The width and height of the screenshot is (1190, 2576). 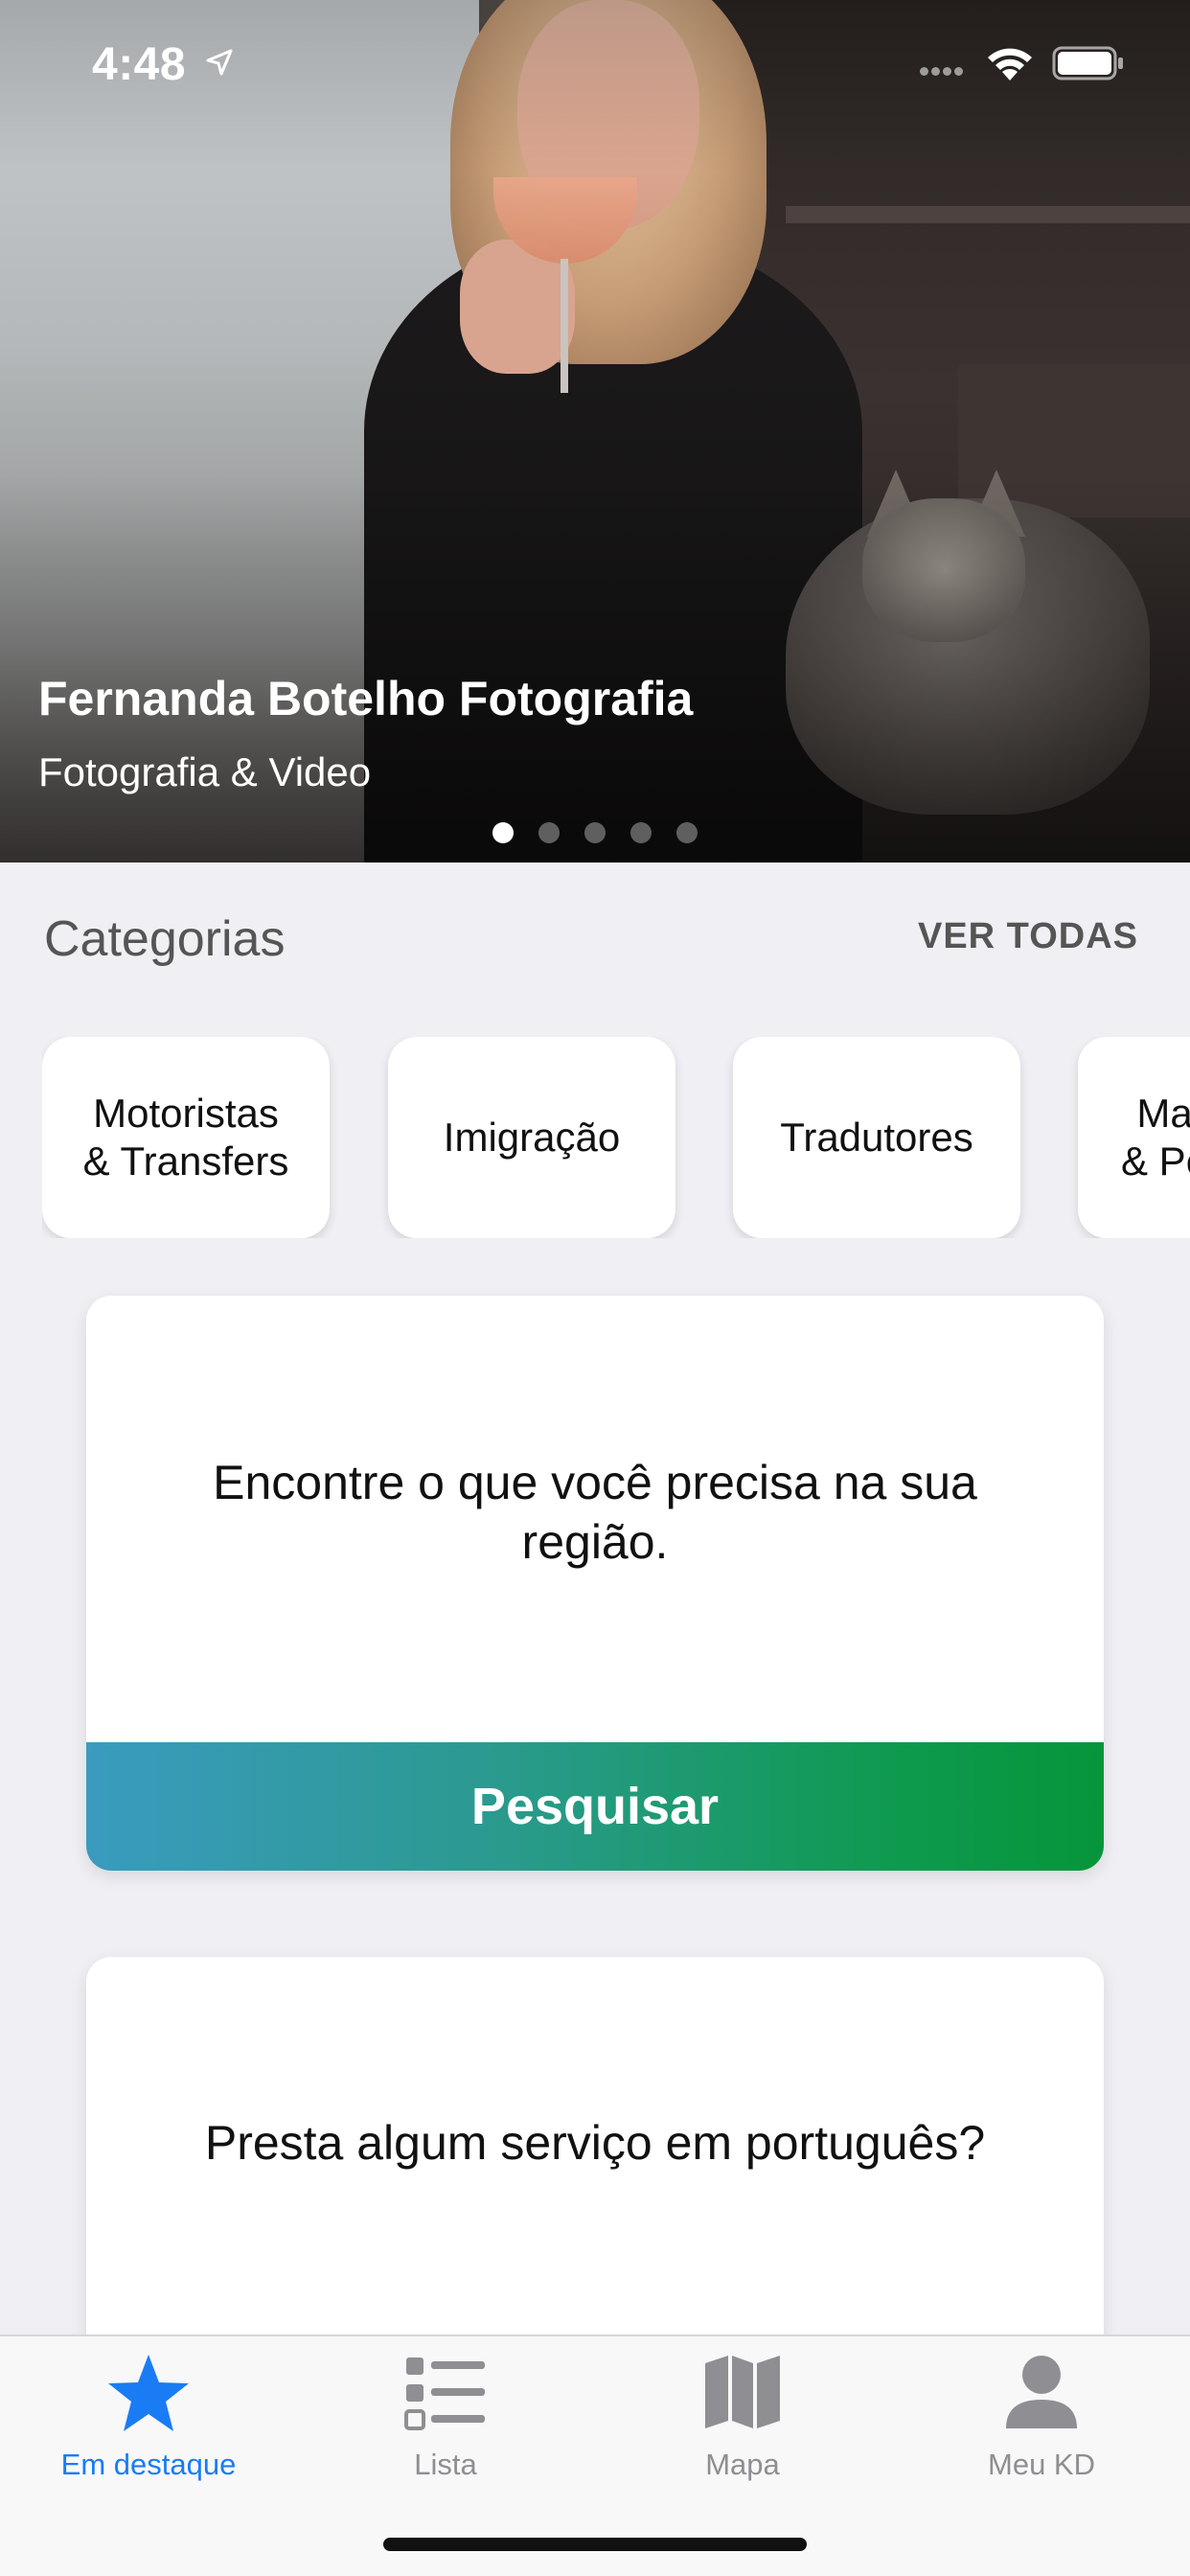 What do you see at coordinates (445, 2394) in the screenshot?
I see `list-icon` at bounding box center [445, 2394].